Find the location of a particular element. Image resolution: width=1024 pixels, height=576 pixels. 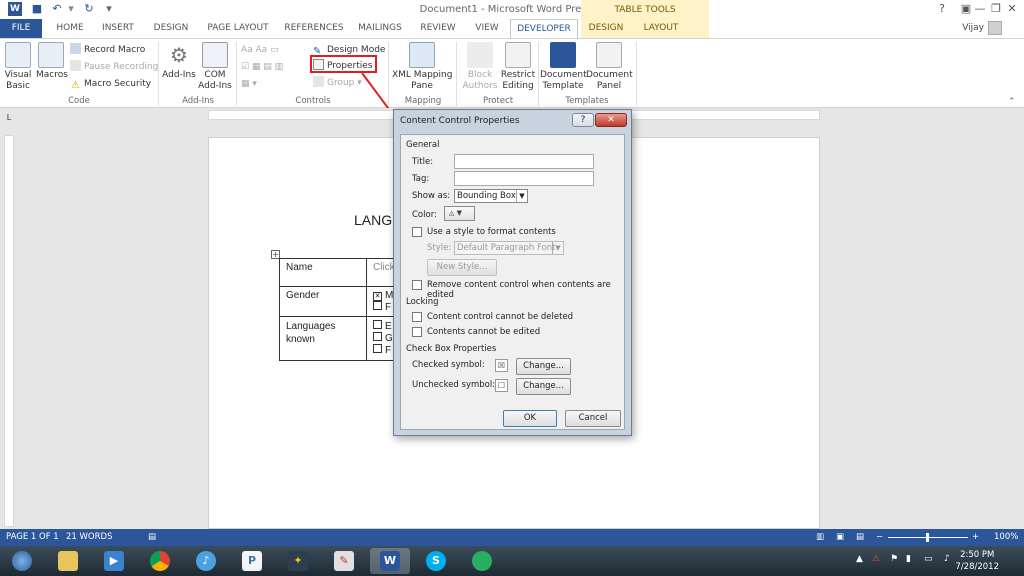

color-picker-button: ◬ ▼ is located at coordinates (459, 213).